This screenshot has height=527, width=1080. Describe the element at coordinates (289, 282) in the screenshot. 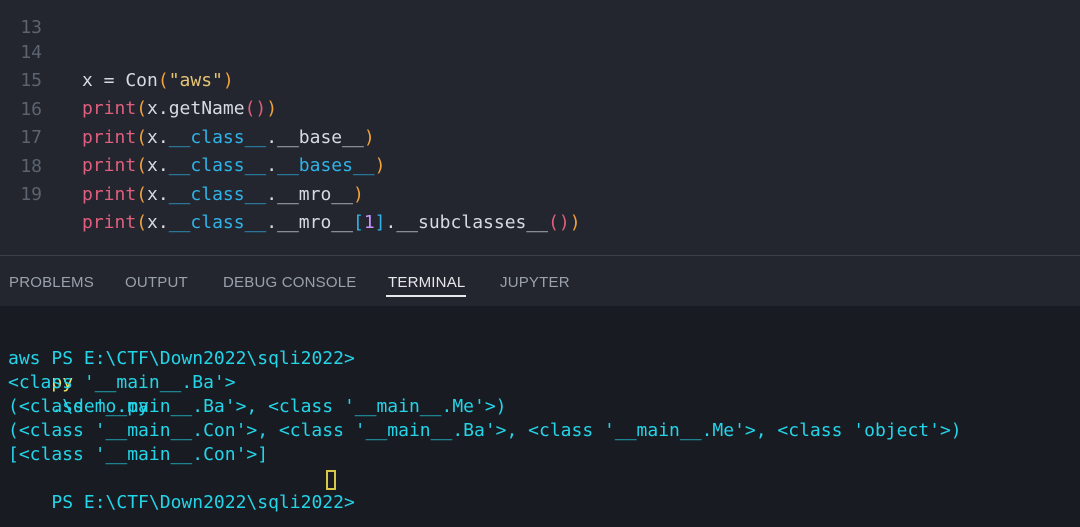

I see `tab-debug-console: DEBUG CONSOLE` at that location.